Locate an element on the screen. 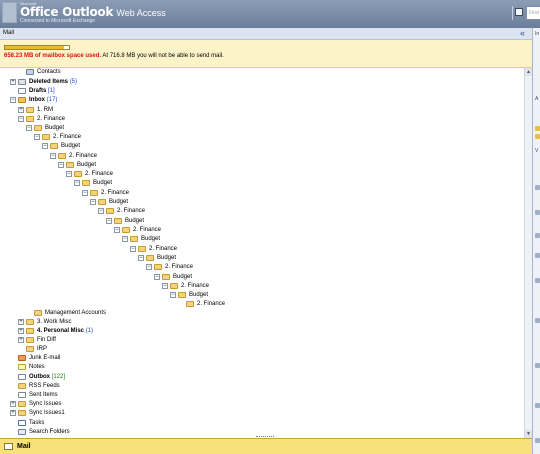 The image size is (540, 454). outbox-icon is located at coordinates (22, 377).